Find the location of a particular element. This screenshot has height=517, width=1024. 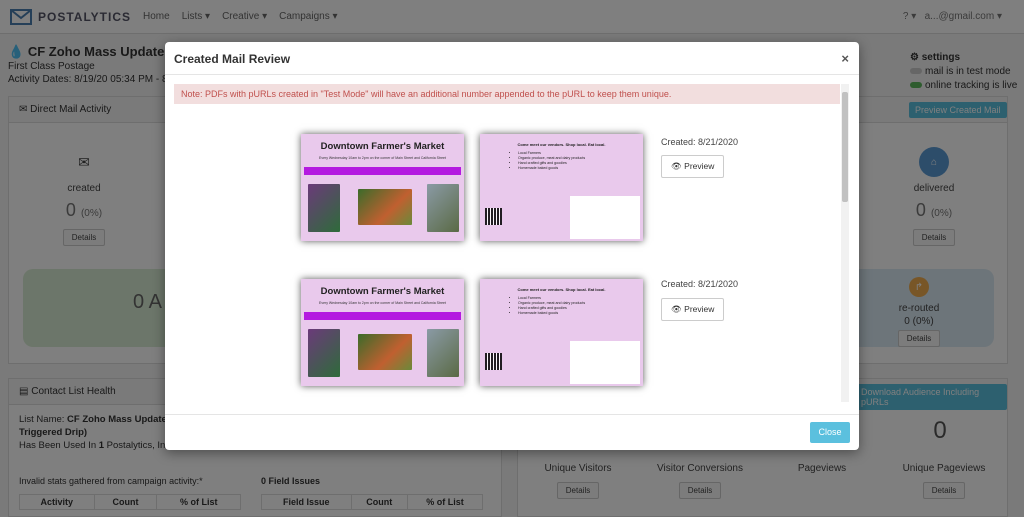

scrollbar-thumb is located at coordinates (845, 147).